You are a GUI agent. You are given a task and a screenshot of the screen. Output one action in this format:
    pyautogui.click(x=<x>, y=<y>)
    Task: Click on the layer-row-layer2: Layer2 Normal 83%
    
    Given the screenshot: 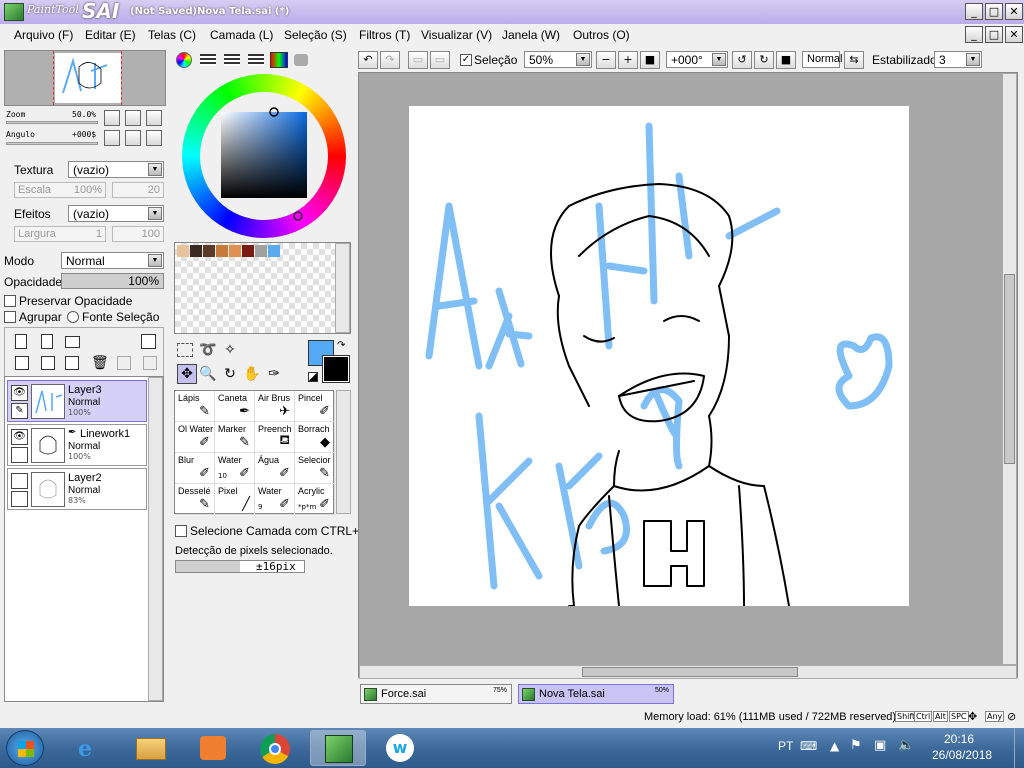 What is the action you would take?
    pyautogui.click(x=77, y=489)
    